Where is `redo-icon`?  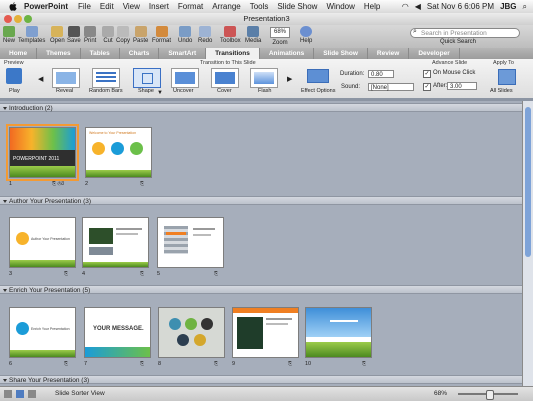 redo-icon is located at coordinates (205, 31).